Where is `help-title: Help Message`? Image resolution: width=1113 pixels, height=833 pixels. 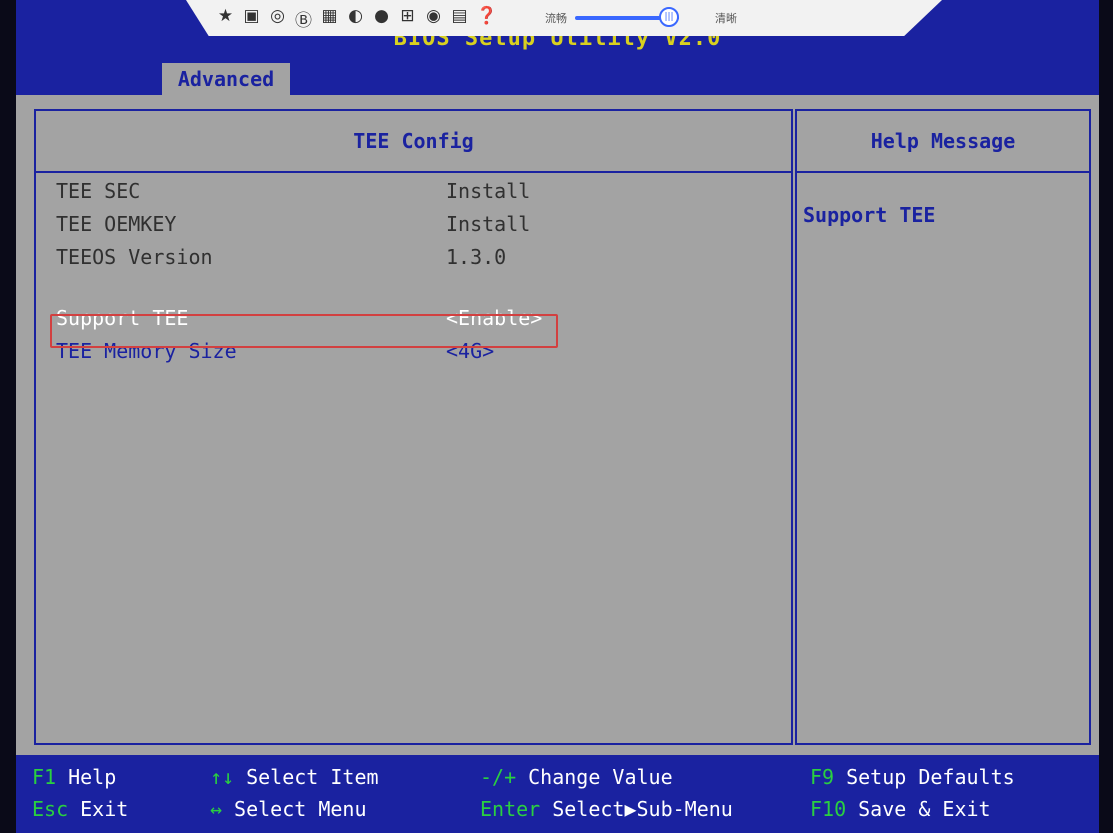
help-title: Help Message is located at coordinates (943, 142).